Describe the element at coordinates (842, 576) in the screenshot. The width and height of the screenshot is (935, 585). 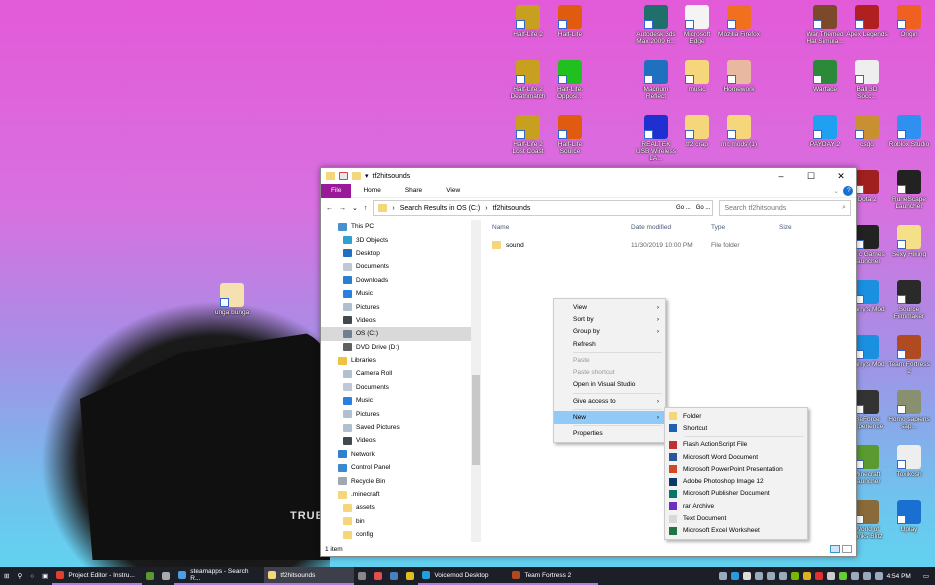
I see `network-icon` at that location.